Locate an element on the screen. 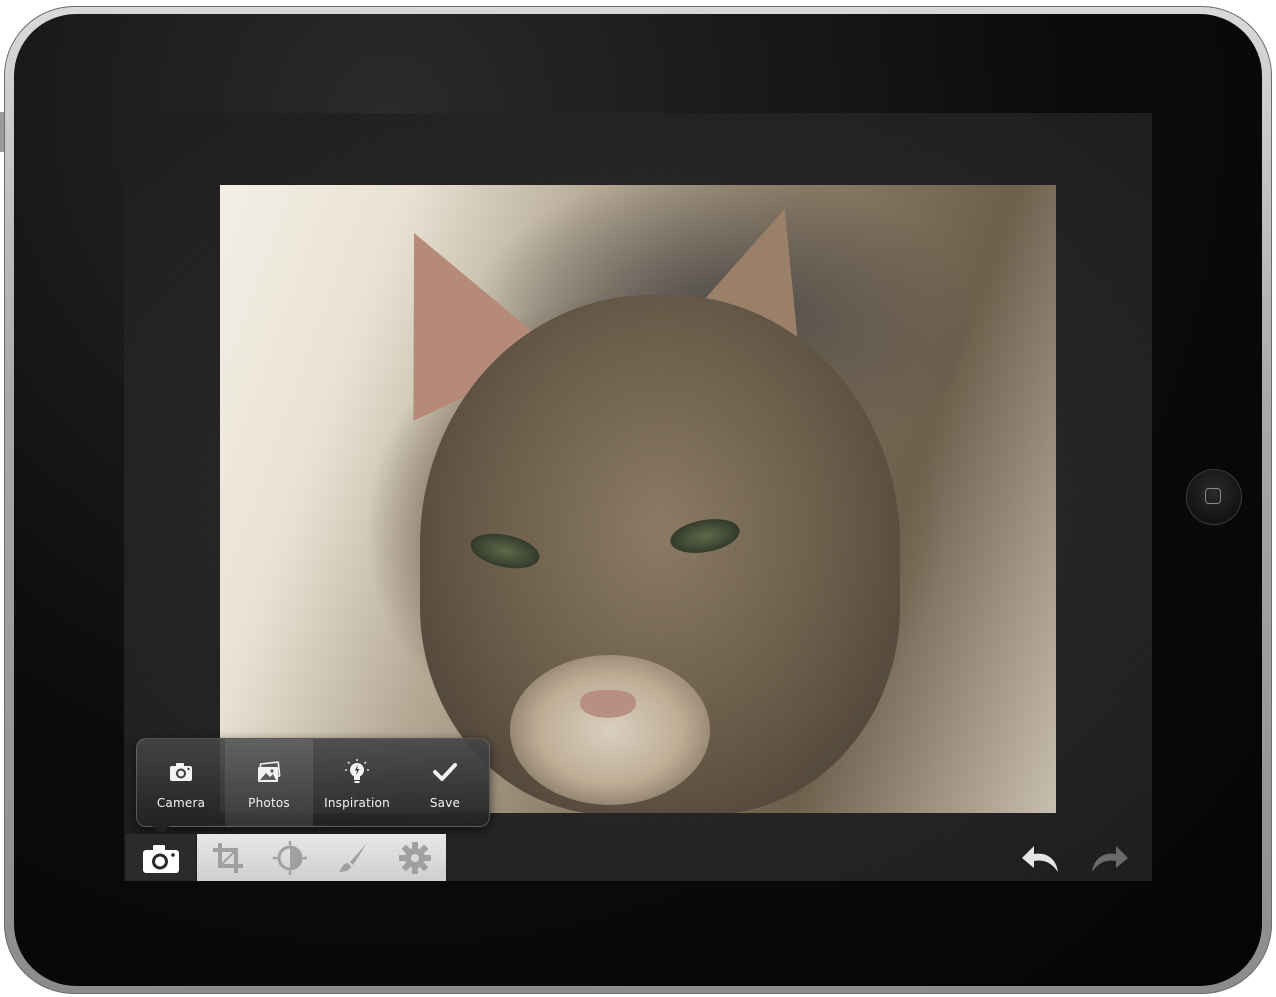 This screenshot has height=997, width=1276. redo-button is located at coordinates (1109, 858).